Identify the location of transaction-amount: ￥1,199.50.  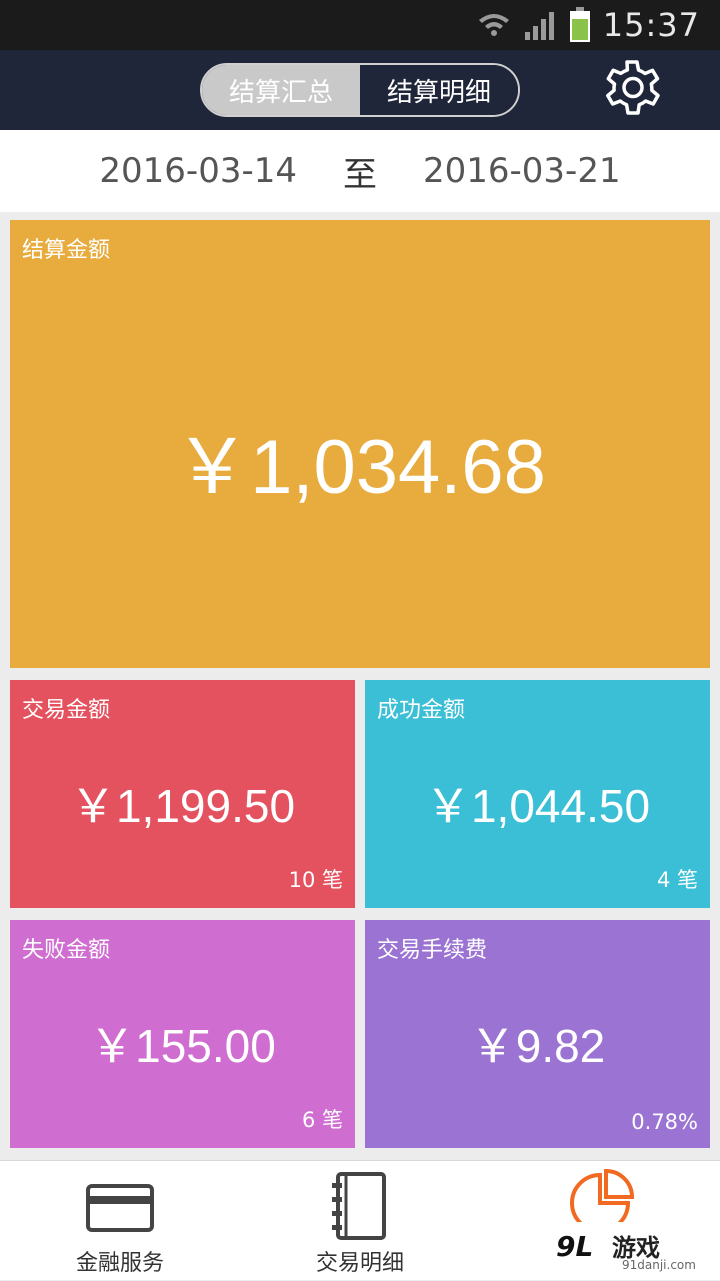
(182, 806).